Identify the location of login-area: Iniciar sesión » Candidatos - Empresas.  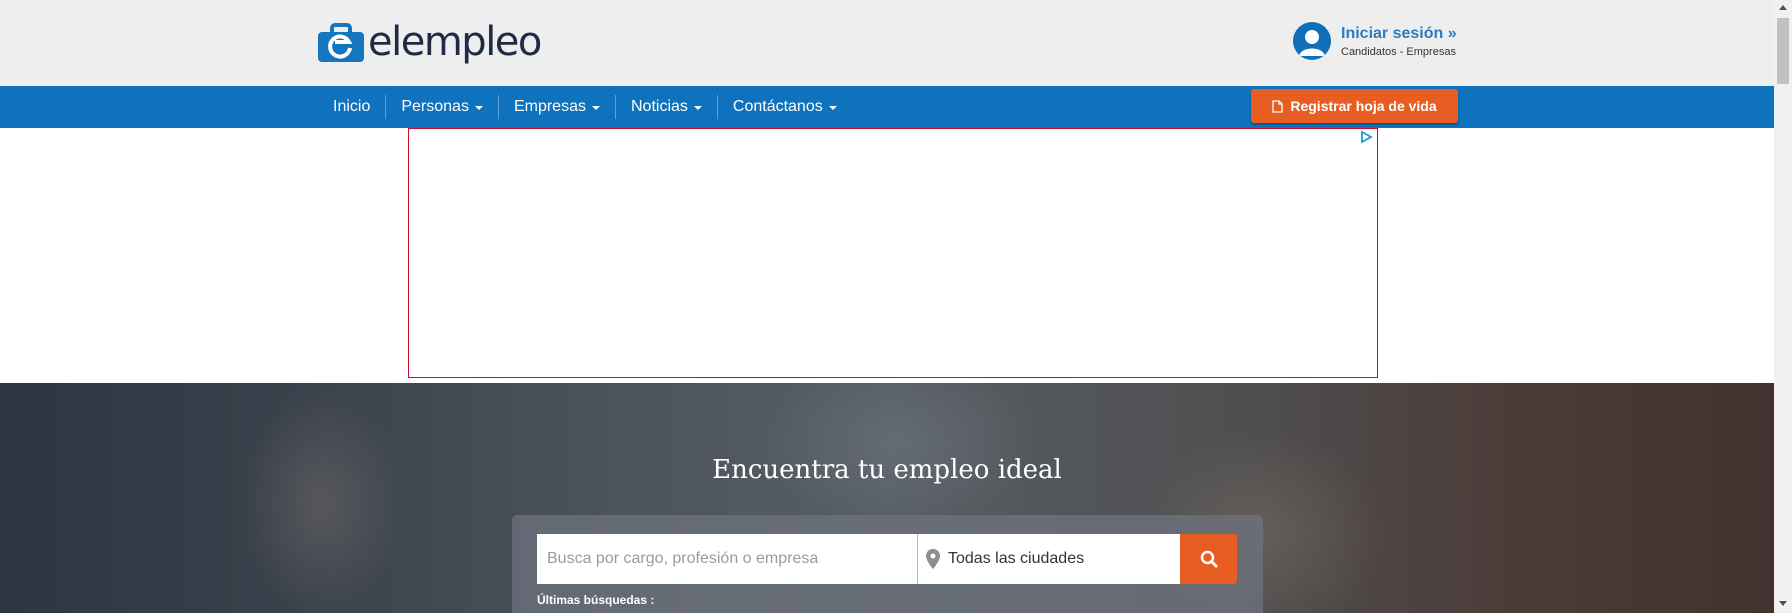
(1375, 41).